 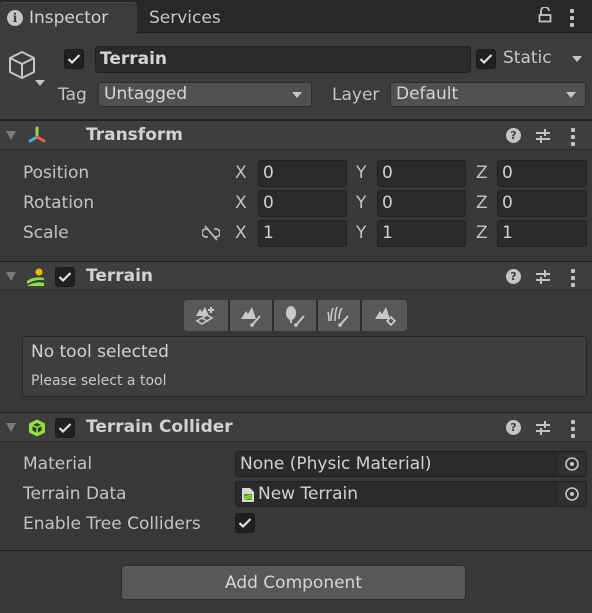 What do you see at coordinates (56, 173) in the screenshot?
I see `position-label: Position` at bounding box center [56, 173].